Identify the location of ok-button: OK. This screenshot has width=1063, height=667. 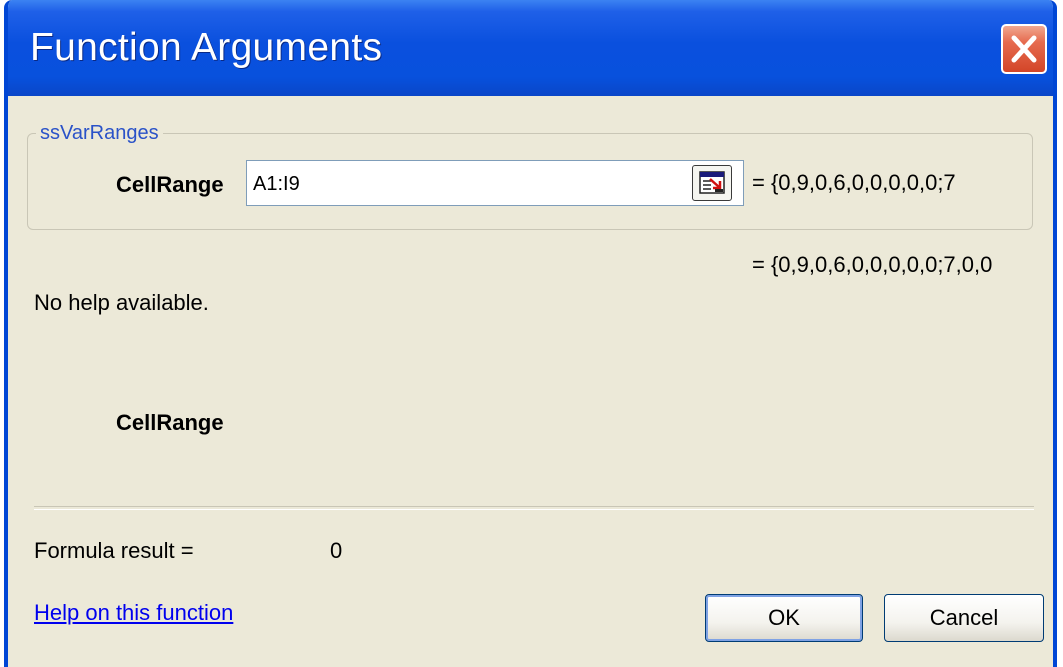
(784, 618).